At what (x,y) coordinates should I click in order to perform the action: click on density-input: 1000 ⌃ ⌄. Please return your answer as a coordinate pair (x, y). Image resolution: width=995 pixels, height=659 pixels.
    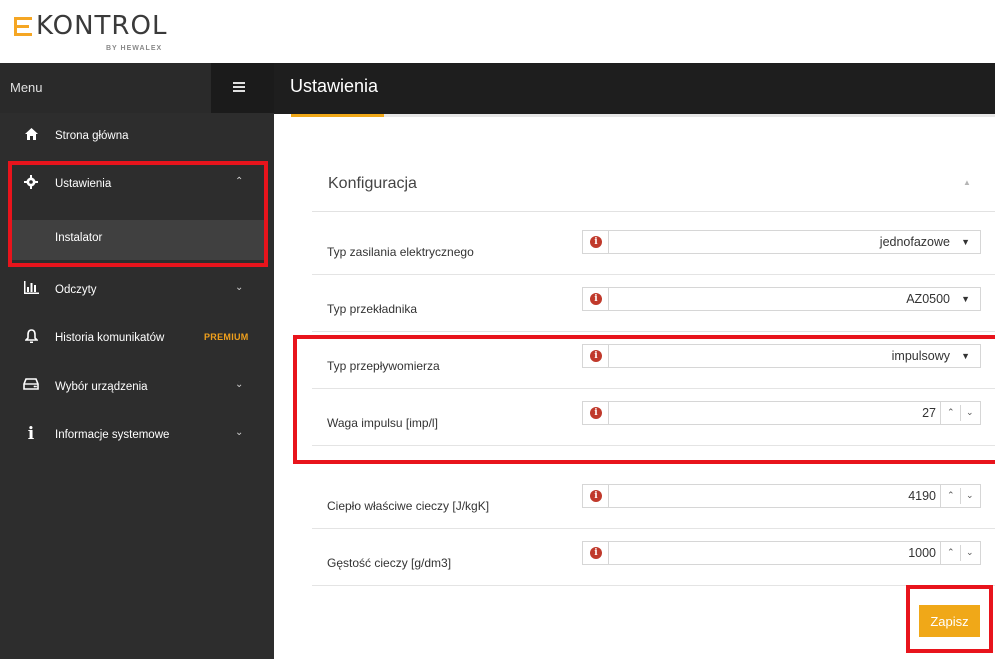
    Looking at the image, I should click on (794, 553).